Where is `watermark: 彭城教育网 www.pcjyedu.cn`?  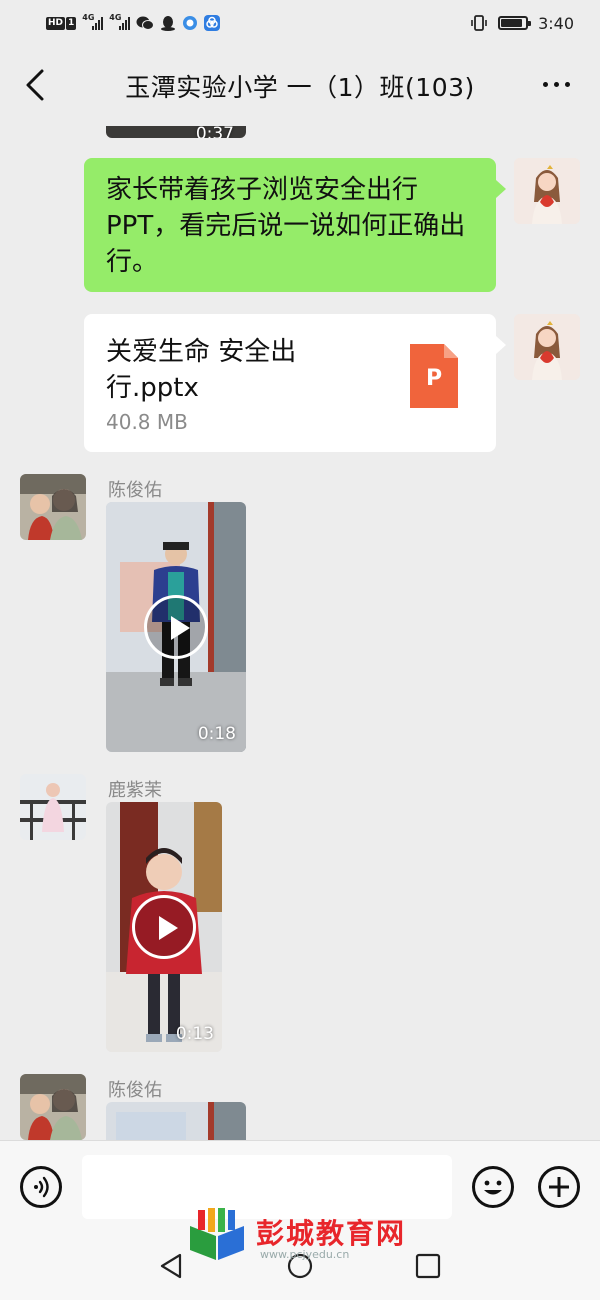
watermark: 彭城教育网 www.pcjyedu.cn is located at coordinates (305, 1238).